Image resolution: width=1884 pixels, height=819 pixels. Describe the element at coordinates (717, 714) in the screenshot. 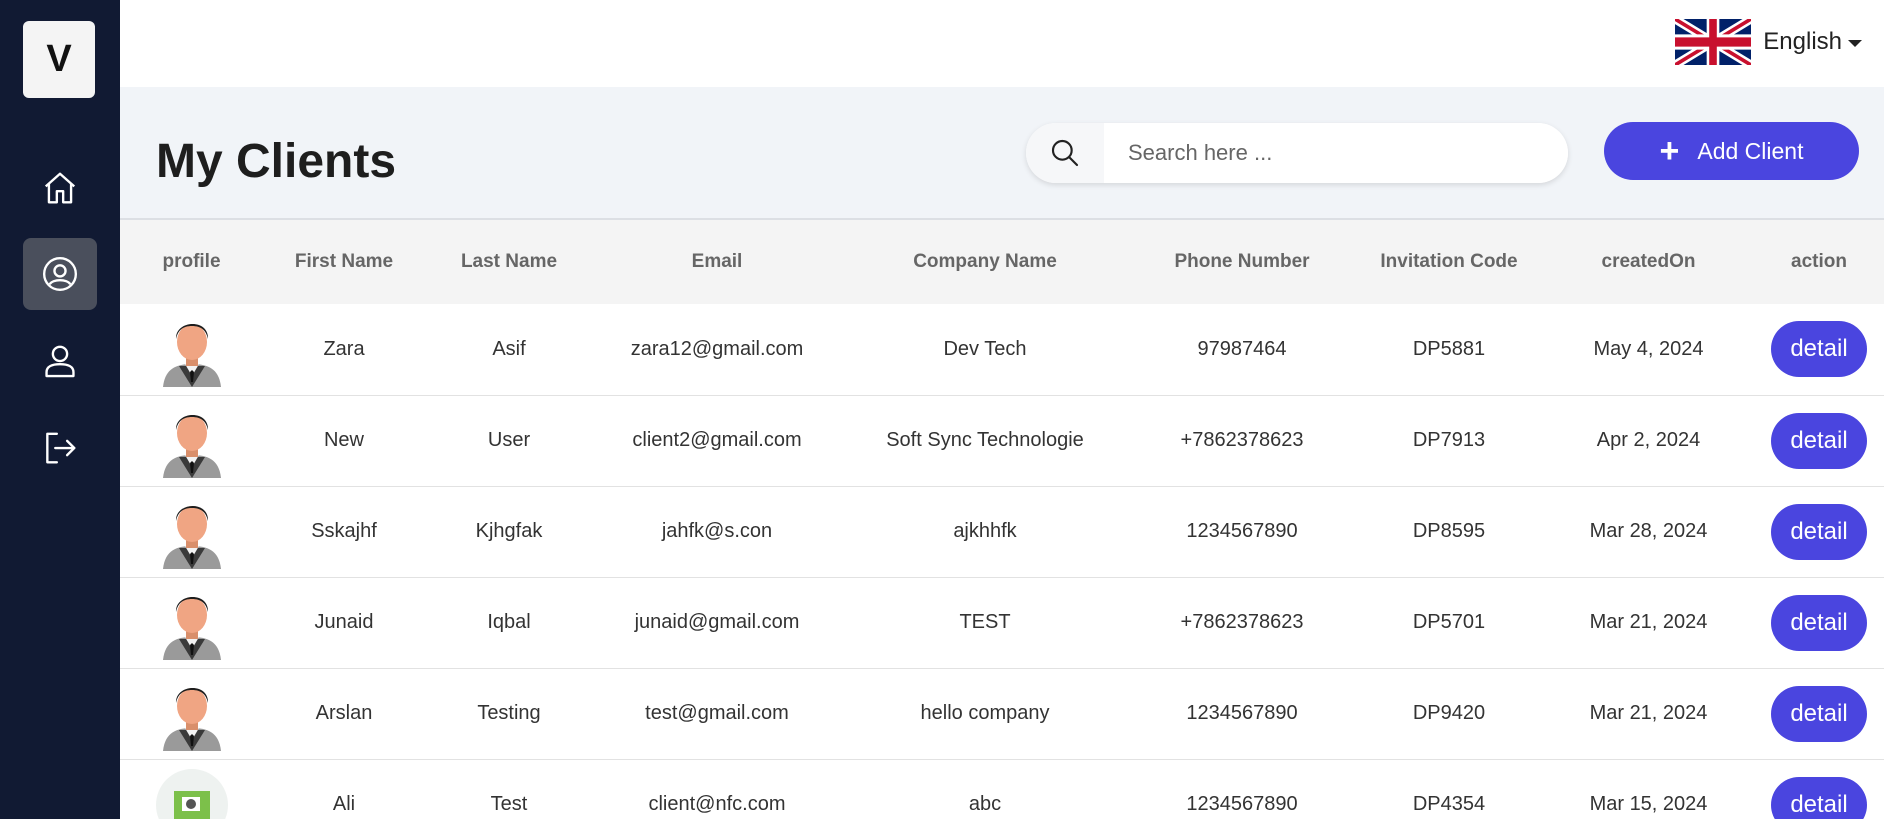

I see `email-cell: test@gmail.com` at that location.